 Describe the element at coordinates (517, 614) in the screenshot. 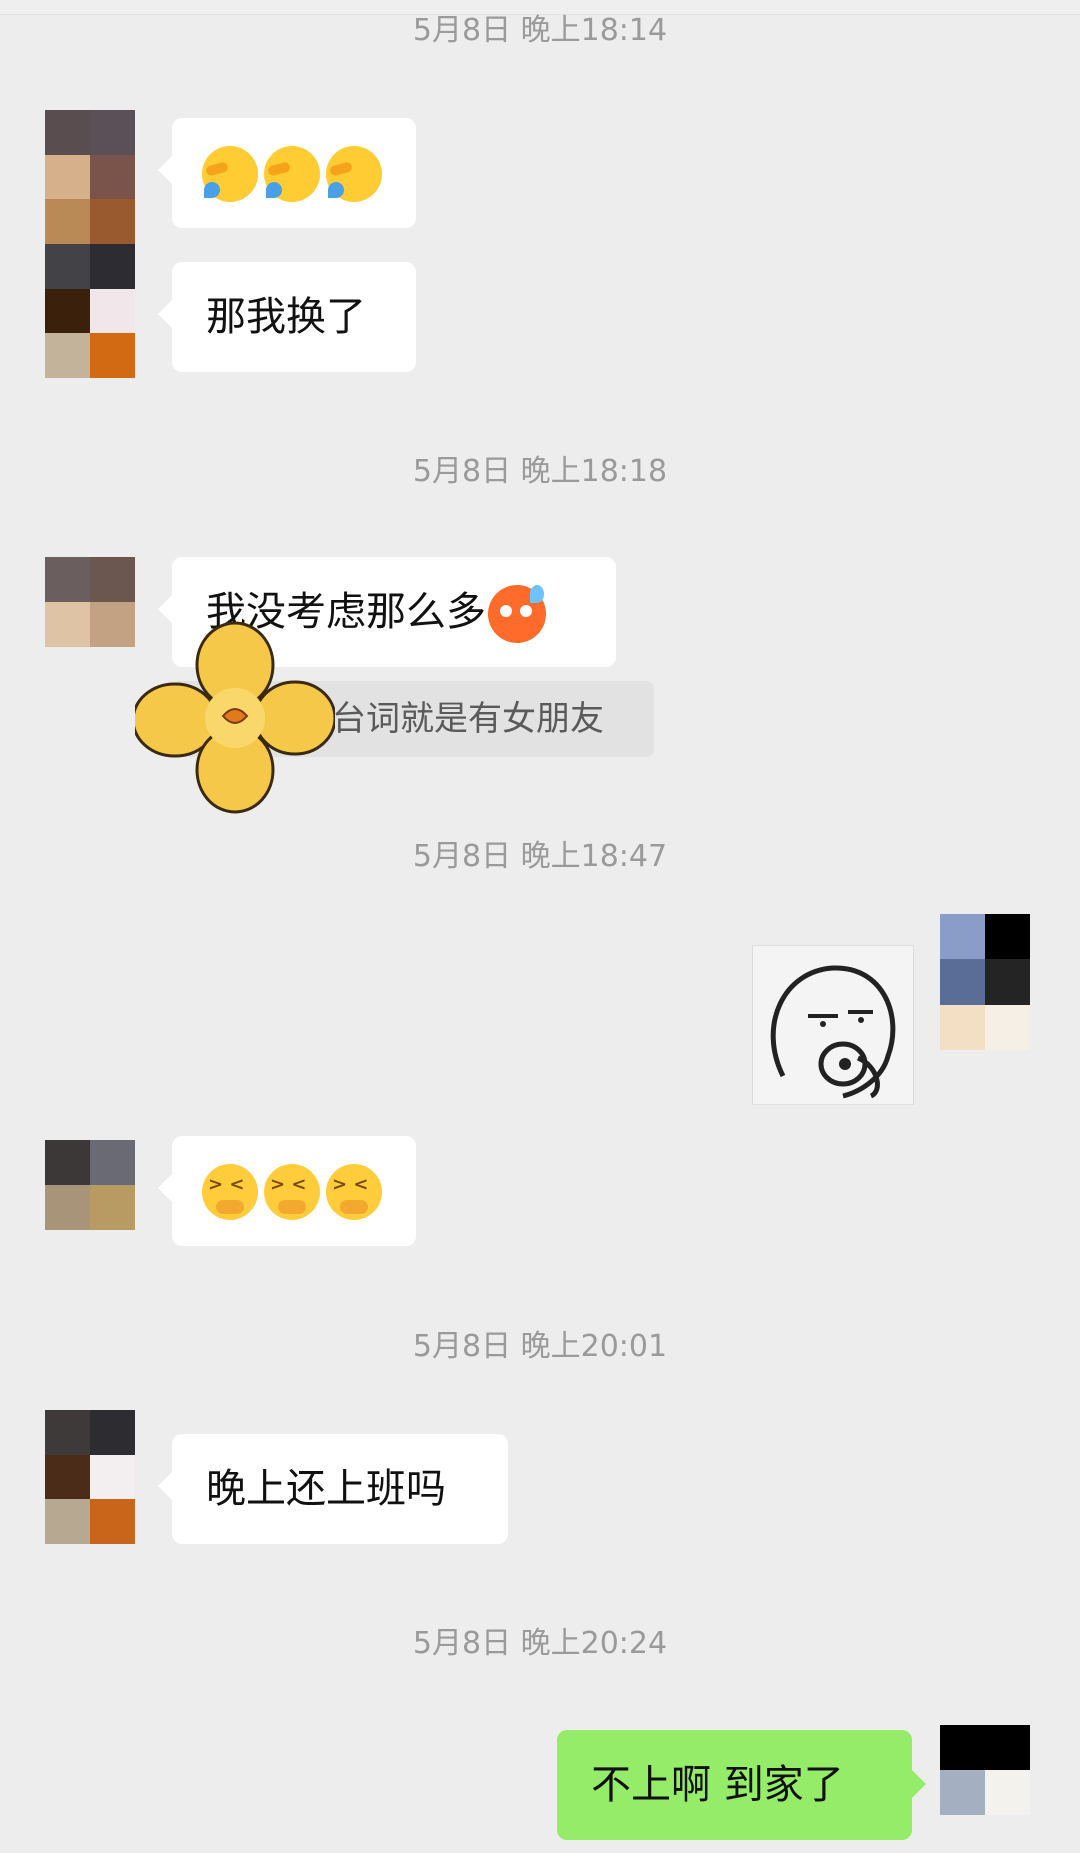

I see `sweat-face-icon` at that location.